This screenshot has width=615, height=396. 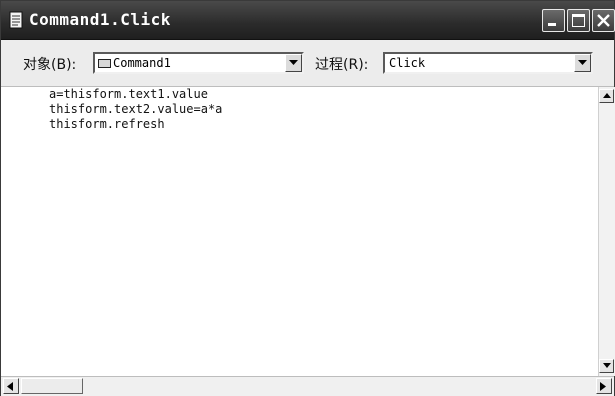 What do you see at coordinates (553, 20) in the screenshot?
I see `minimize-button` at bounding box center [553, 20].